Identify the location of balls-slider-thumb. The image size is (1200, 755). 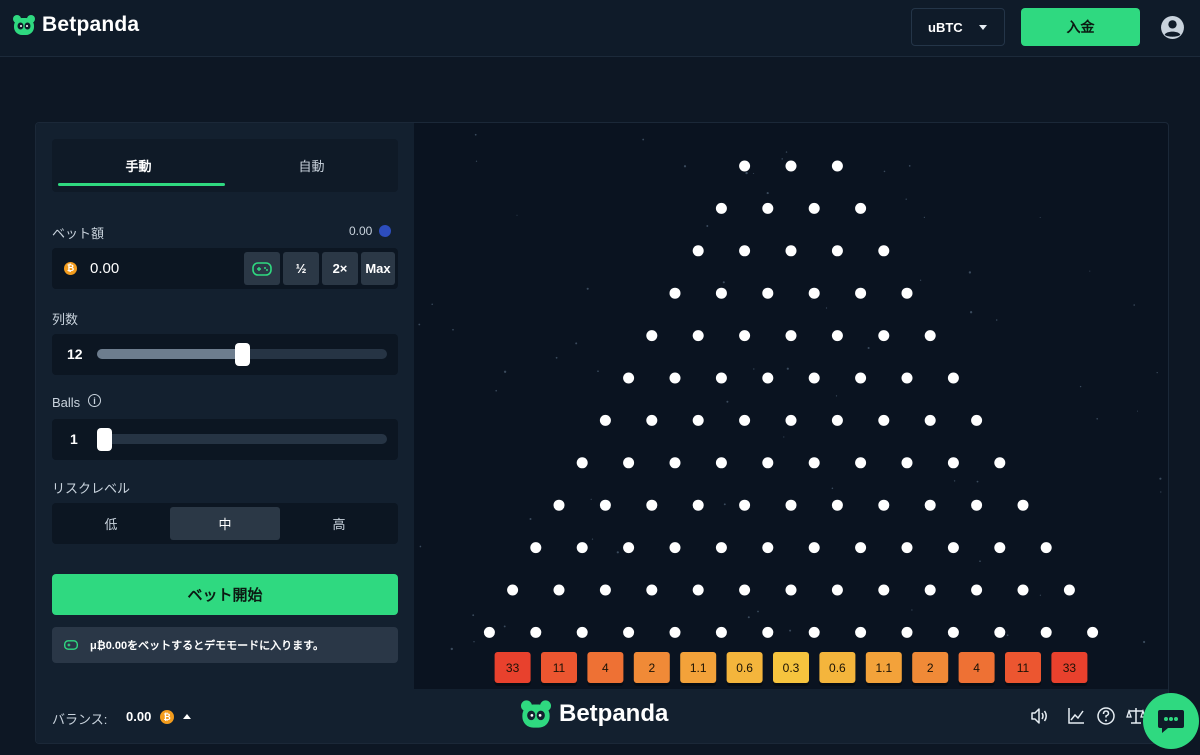
(104, 439).